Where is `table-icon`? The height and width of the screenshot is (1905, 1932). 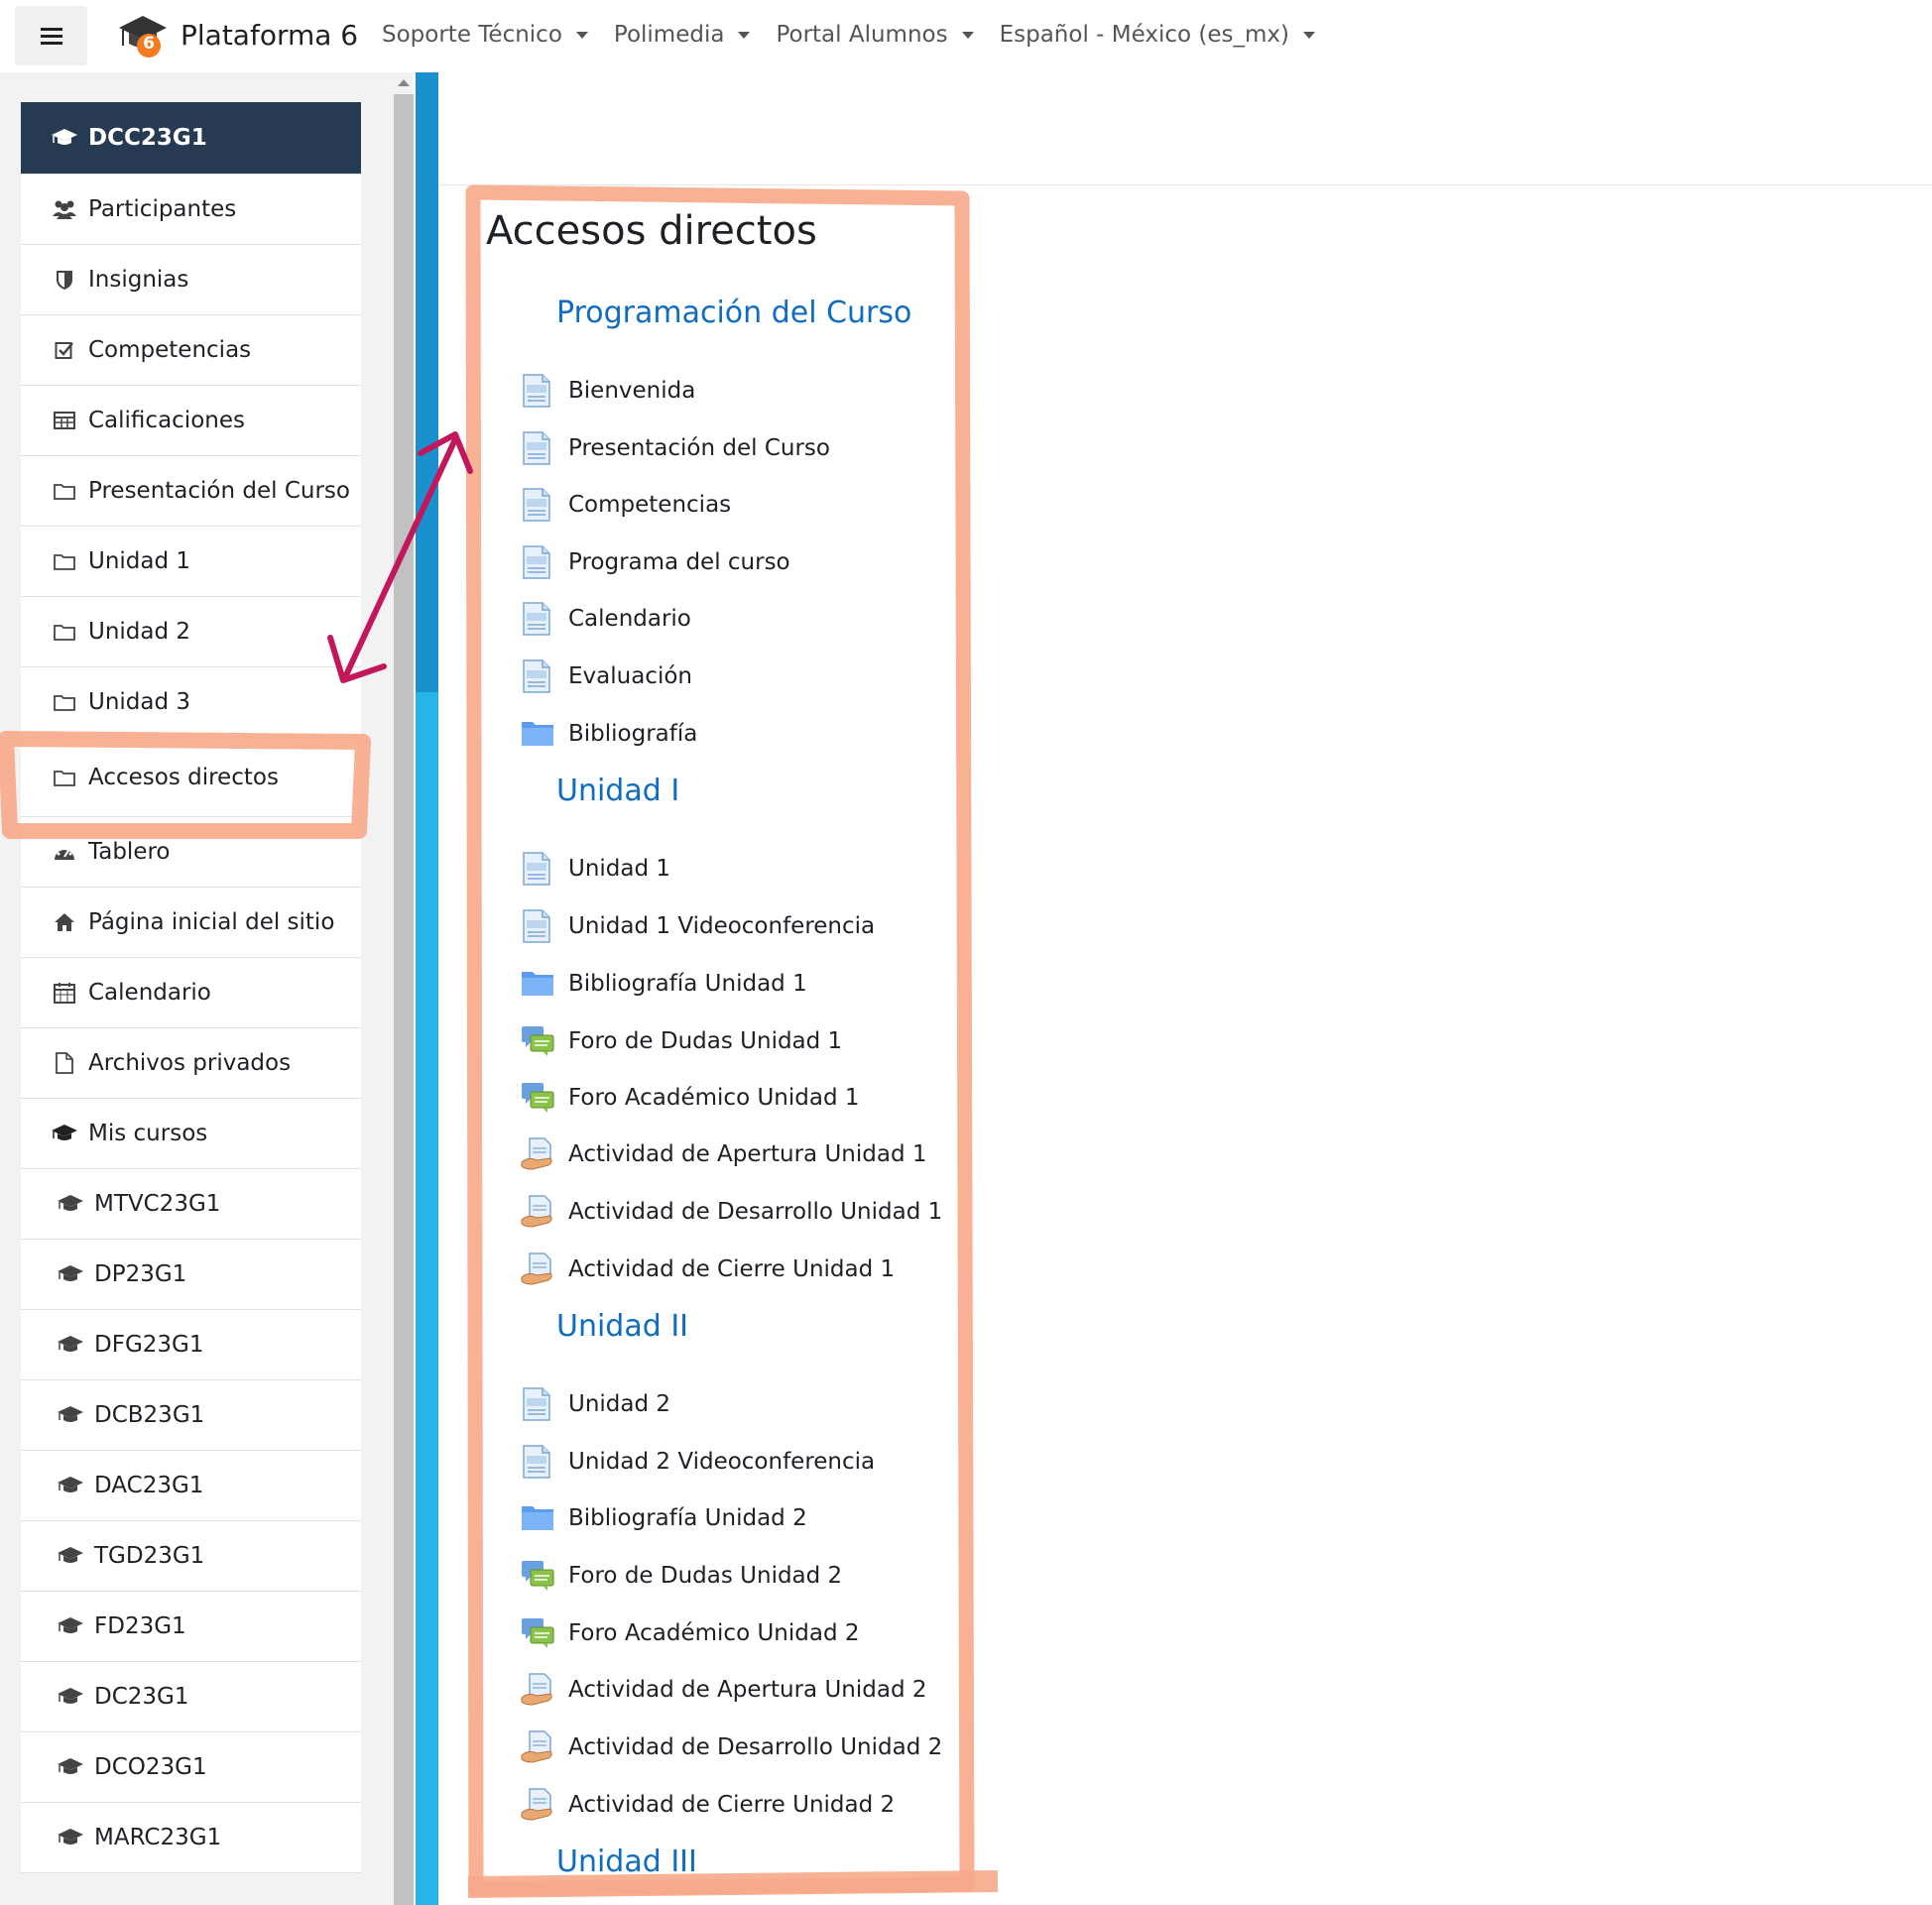 table-icon is located at coordinates (64, 420).